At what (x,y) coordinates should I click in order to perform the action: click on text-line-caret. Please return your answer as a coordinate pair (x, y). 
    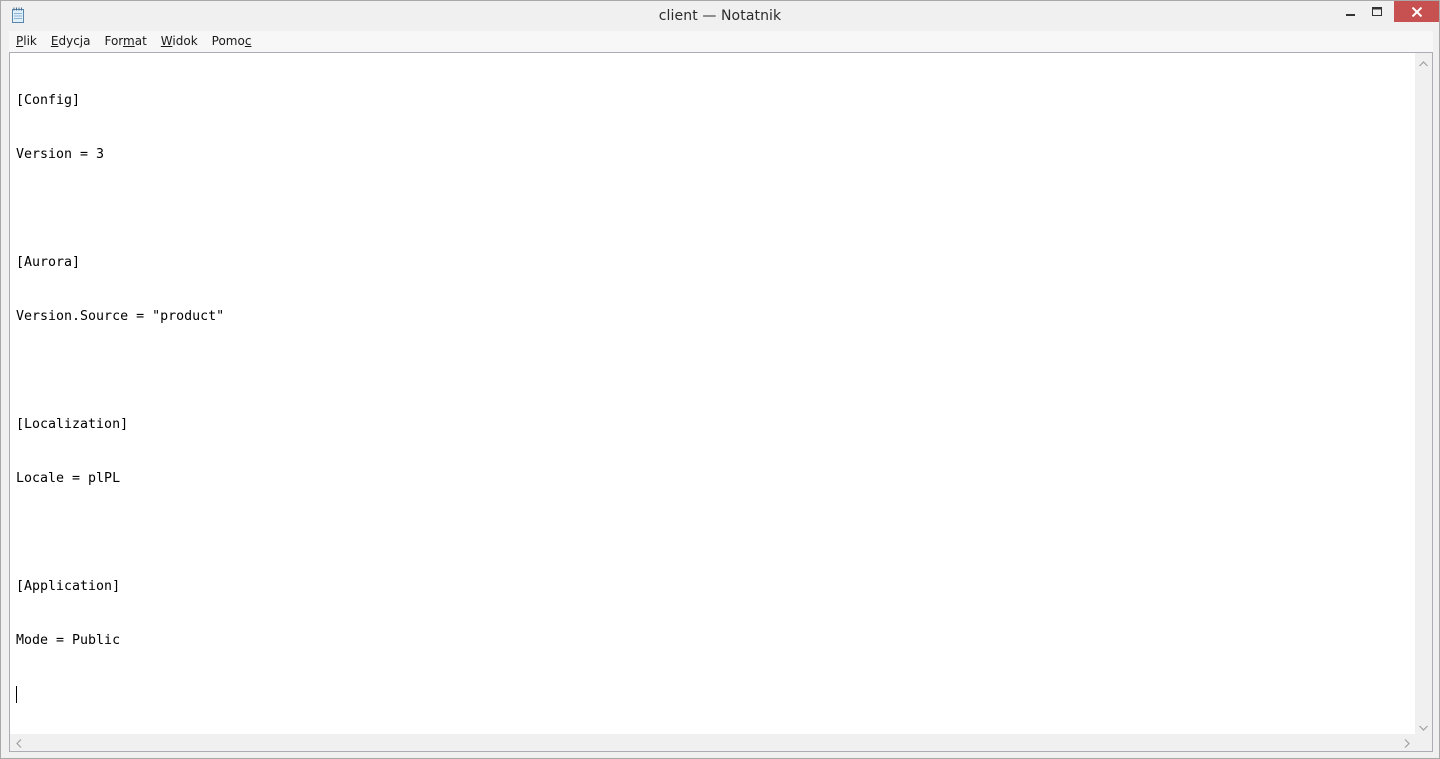
    Looking at the image, I should click on (715, 695).